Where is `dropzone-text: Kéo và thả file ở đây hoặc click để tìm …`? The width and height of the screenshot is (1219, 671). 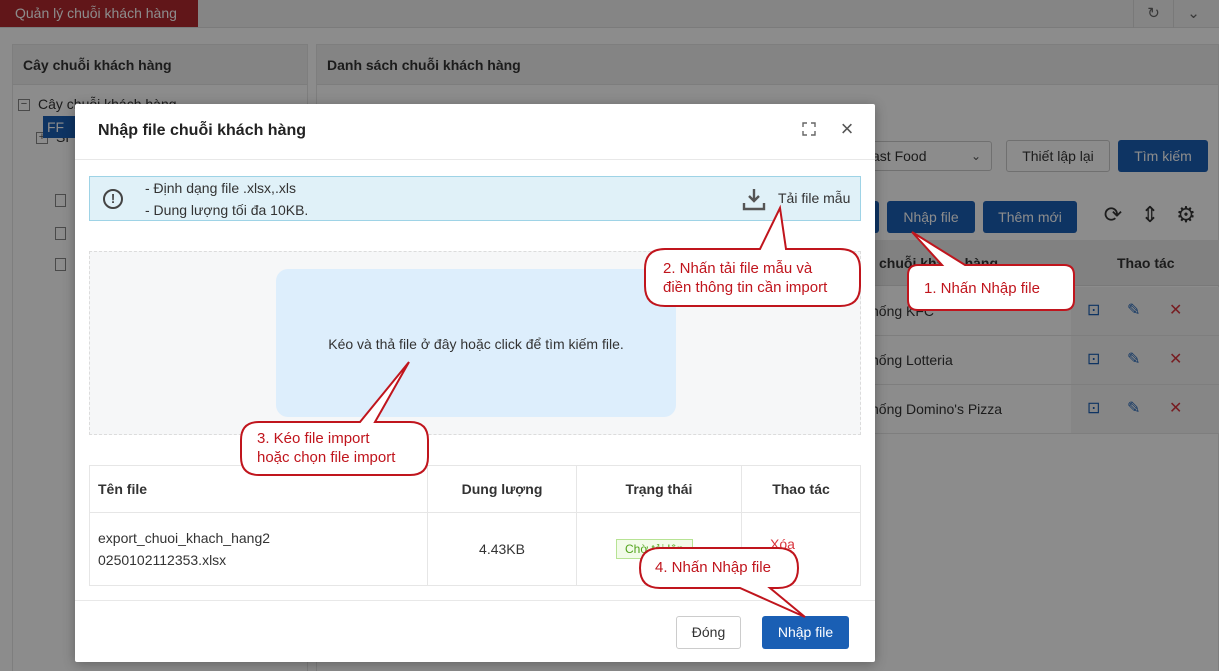 dropzone-text: Kéo và thả file ở đây hoặc click để tìm … is located at coordinates (476, 344).